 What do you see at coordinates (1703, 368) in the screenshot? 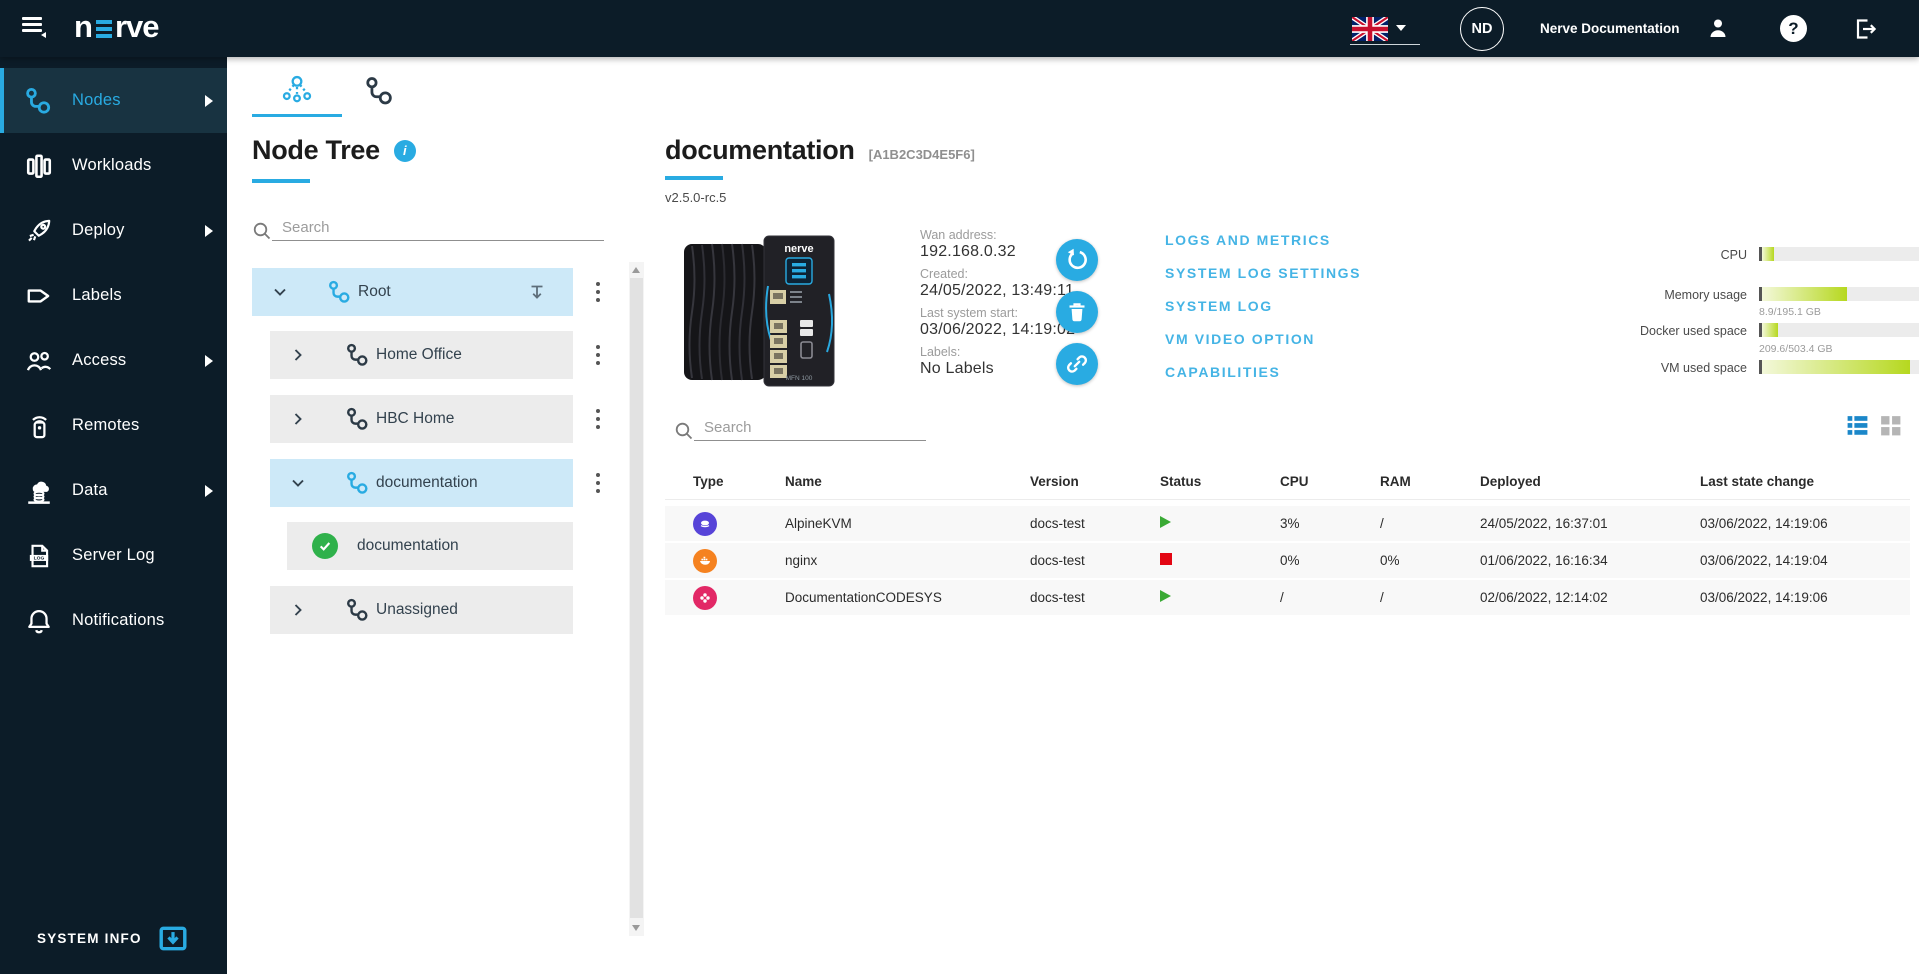
I see `stat-label-vm: VM used space` at bounding box center [1703, 368].